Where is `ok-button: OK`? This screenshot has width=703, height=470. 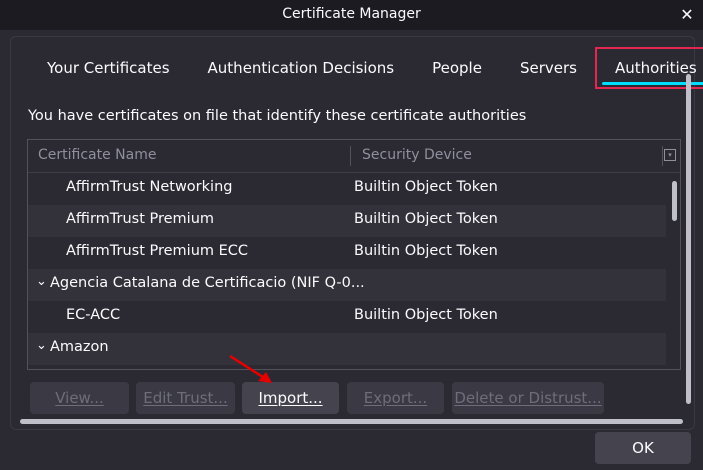
ok-button: OK is located at coordinates (643, 448).